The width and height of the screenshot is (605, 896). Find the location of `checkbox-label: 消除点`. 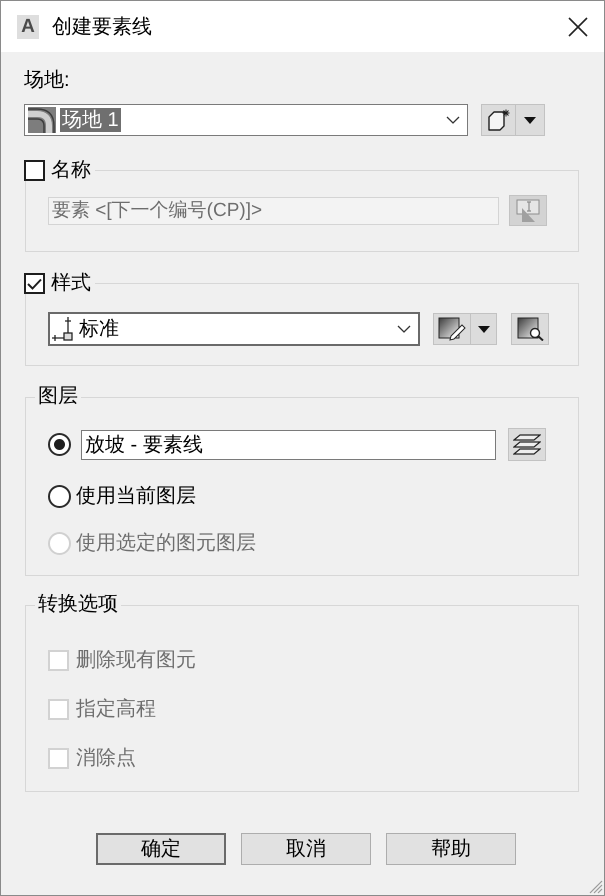

checkbox-label: 消除点 is located at coordinates (106, 758).